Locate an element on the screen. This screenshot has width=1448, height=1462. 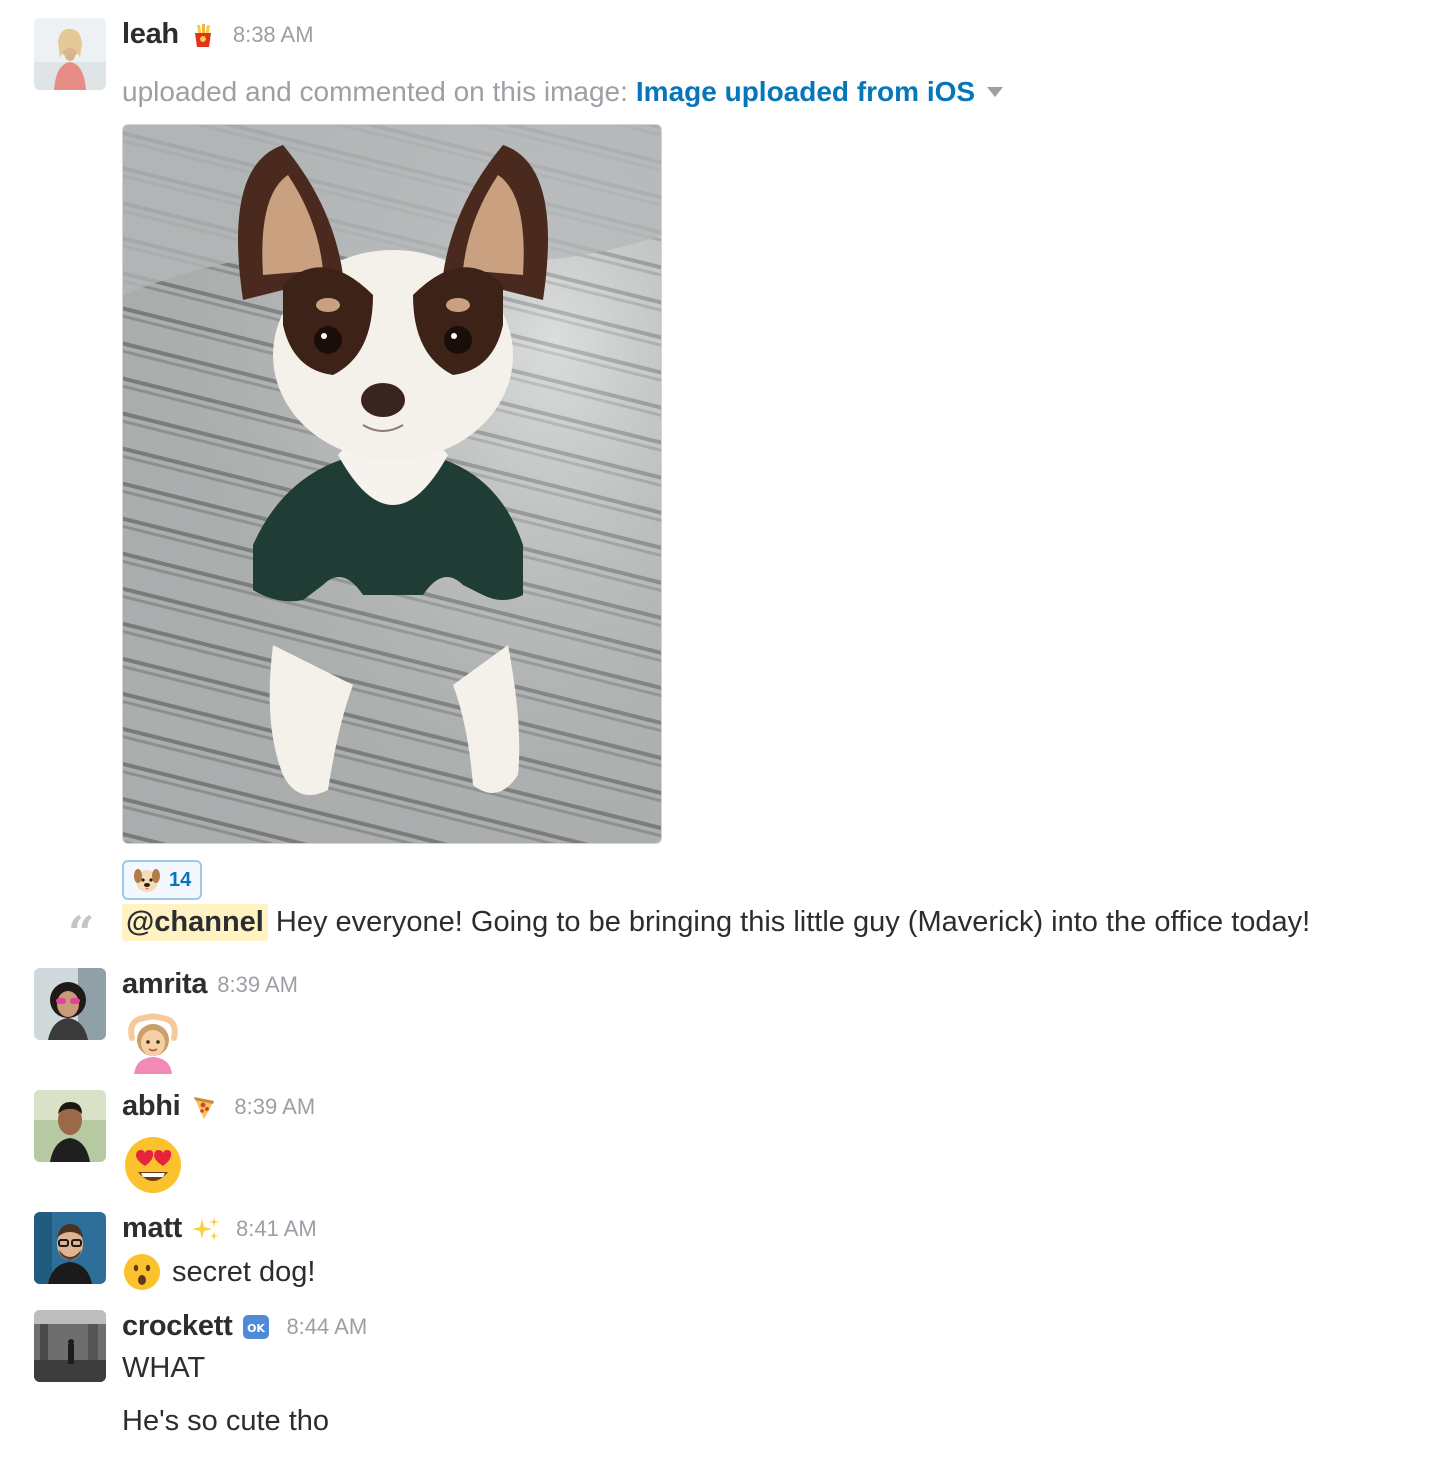
message-header: matt 8:41 AM is located at coordinates (219, 1228).